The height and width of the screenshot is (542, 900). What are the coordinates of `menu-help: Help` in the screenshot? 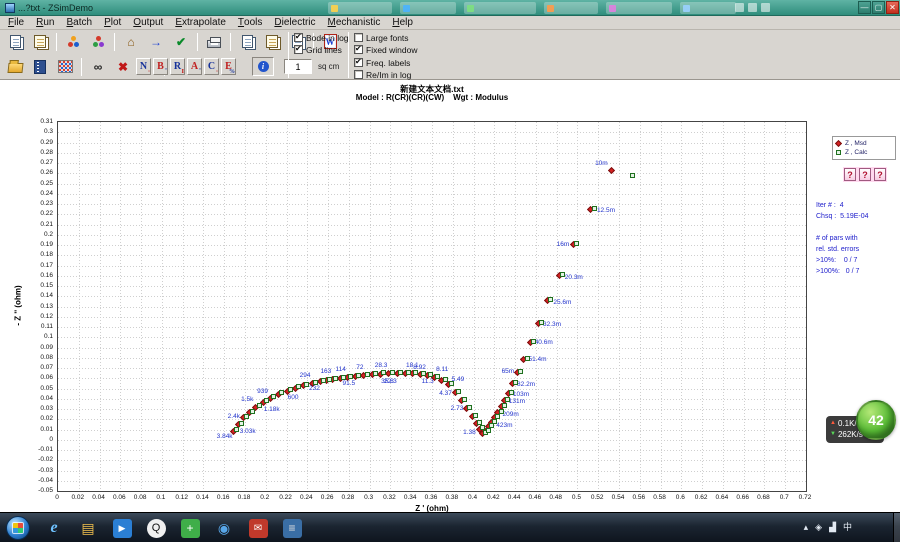 It's located at (402, 22).